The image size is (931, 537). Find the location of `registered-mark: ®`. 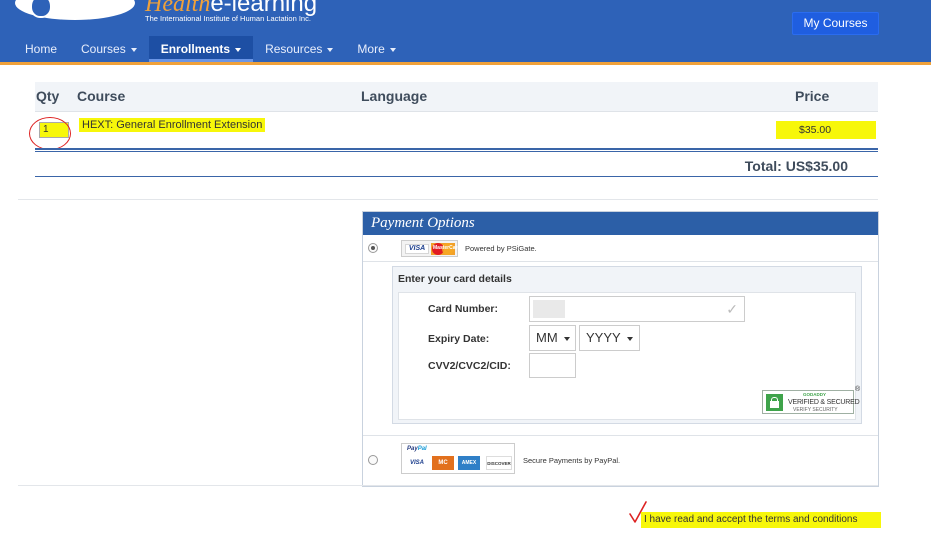

registered-mark: ® is located at coordinates (858, 389).